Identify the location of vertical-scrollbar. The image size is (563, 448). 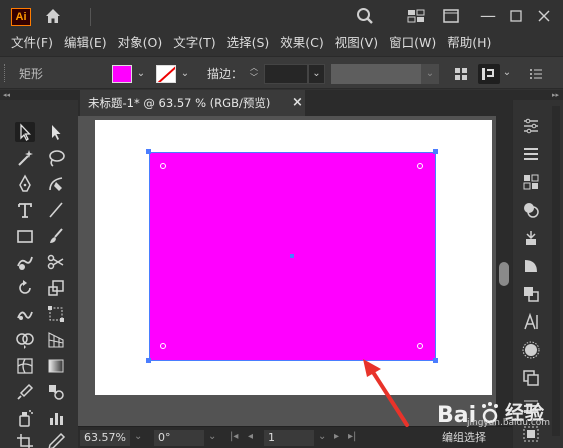
(504, 271).